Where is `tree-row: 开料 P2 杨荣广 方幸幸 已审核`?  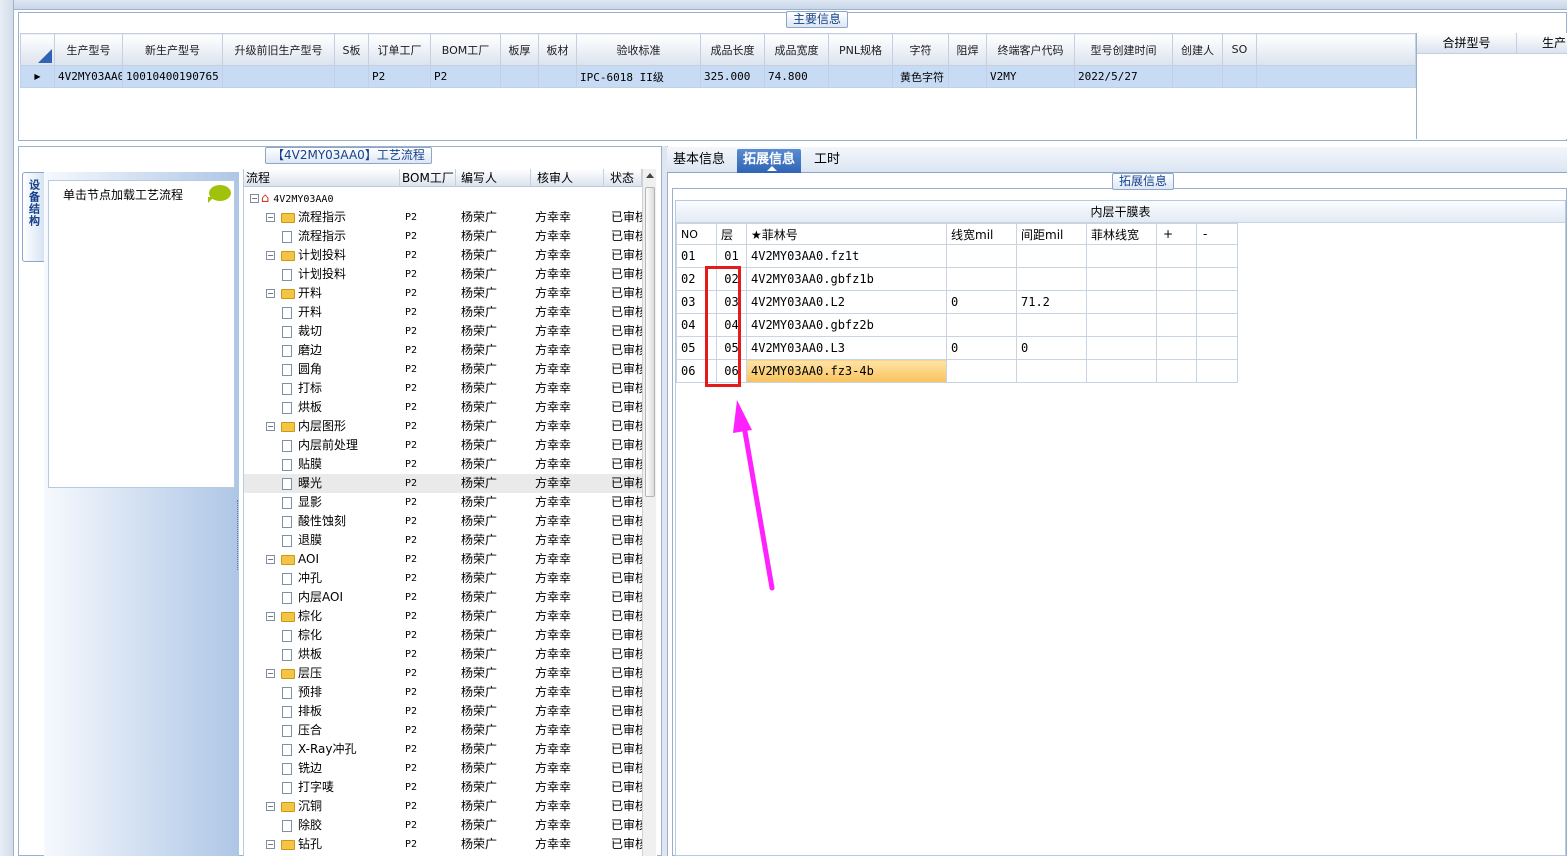
tree-row: 开料 P2 杨荣广 方幸幸 已审核 is located at coordinates (443, 312).